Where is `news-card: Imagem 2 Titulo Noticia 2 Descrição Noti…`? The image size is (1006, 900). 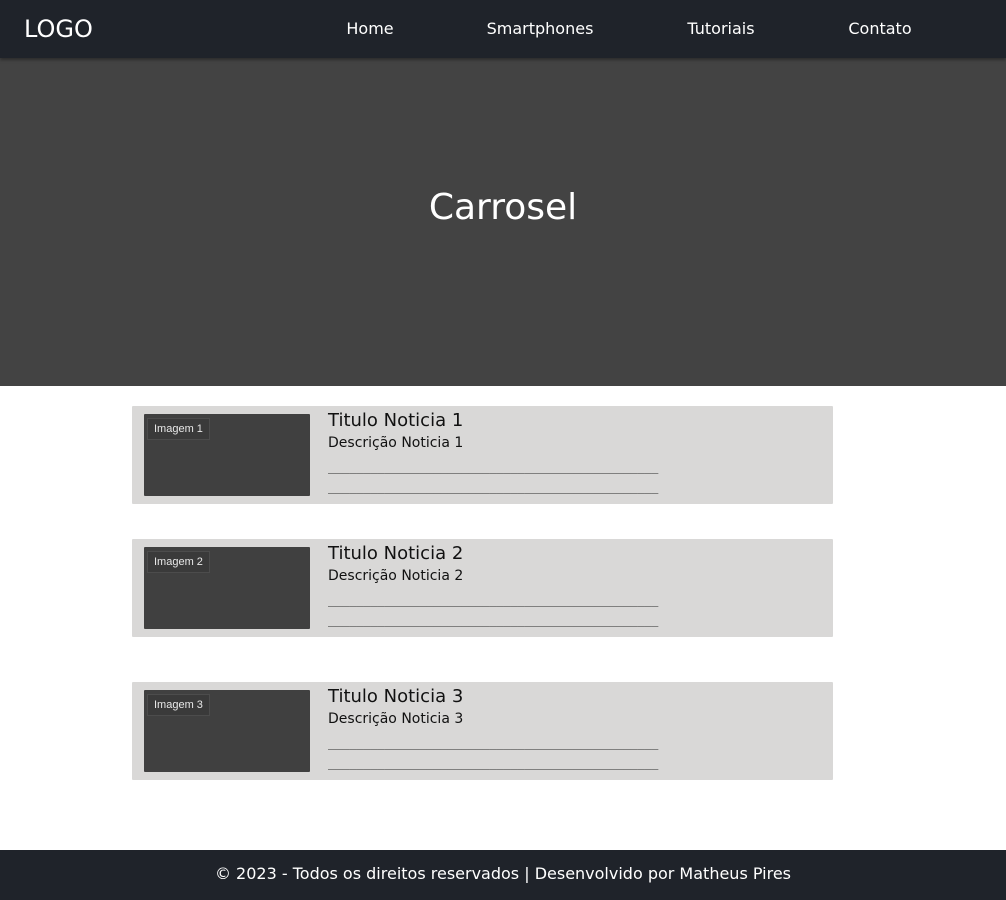
news-card: Imagem 2 Titulo Noticia 2 Descrição Noti… is located at coordinates (482, 588).